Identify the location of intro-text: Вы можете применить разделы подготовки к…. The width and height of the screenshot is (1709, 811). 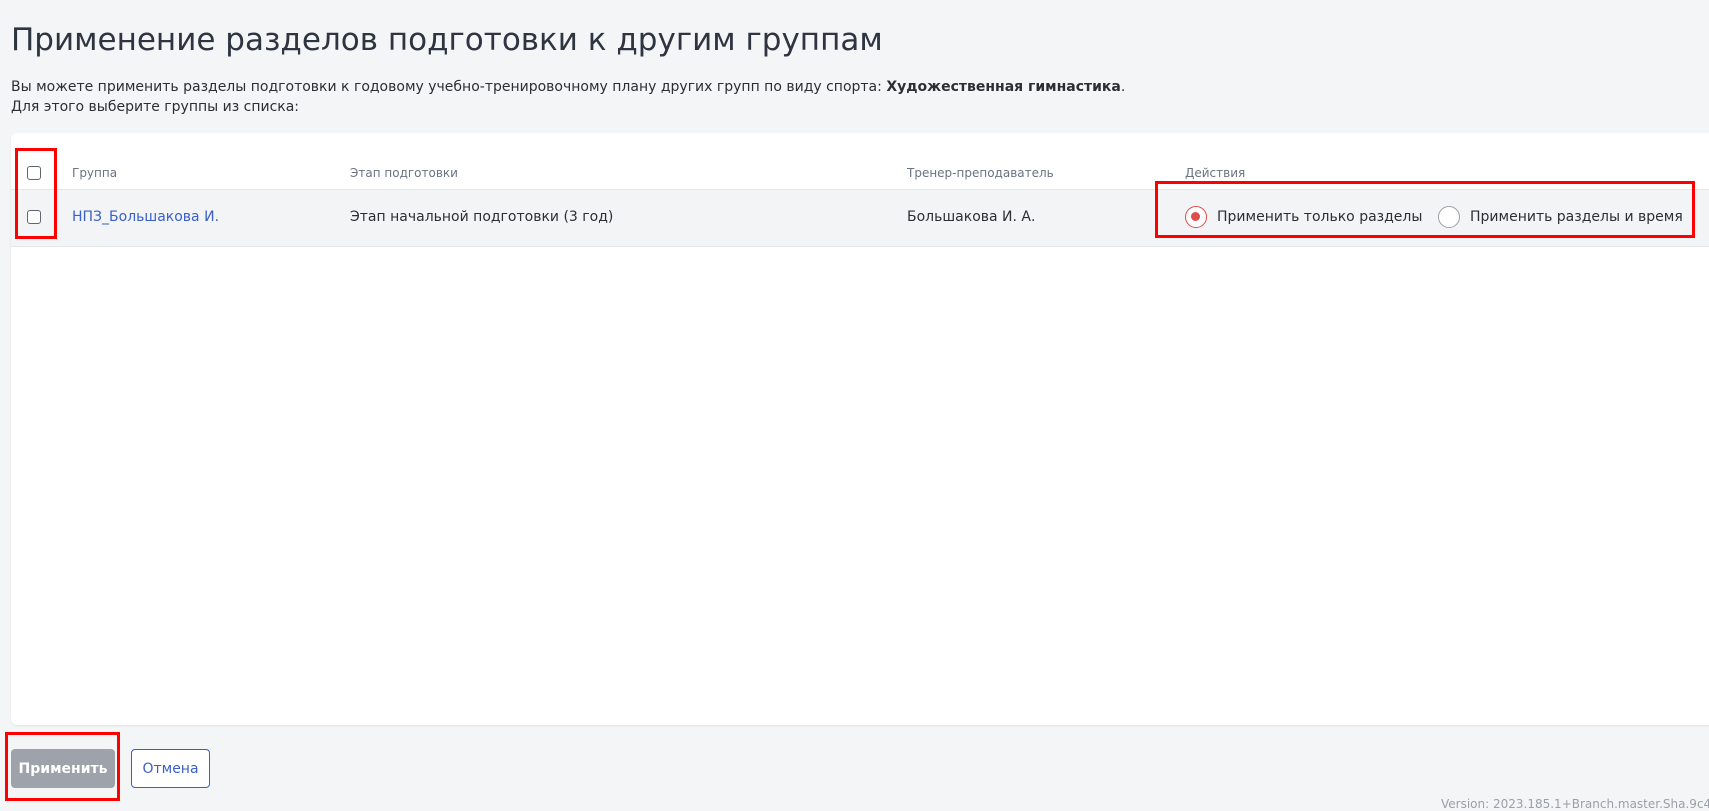
(568, 97).